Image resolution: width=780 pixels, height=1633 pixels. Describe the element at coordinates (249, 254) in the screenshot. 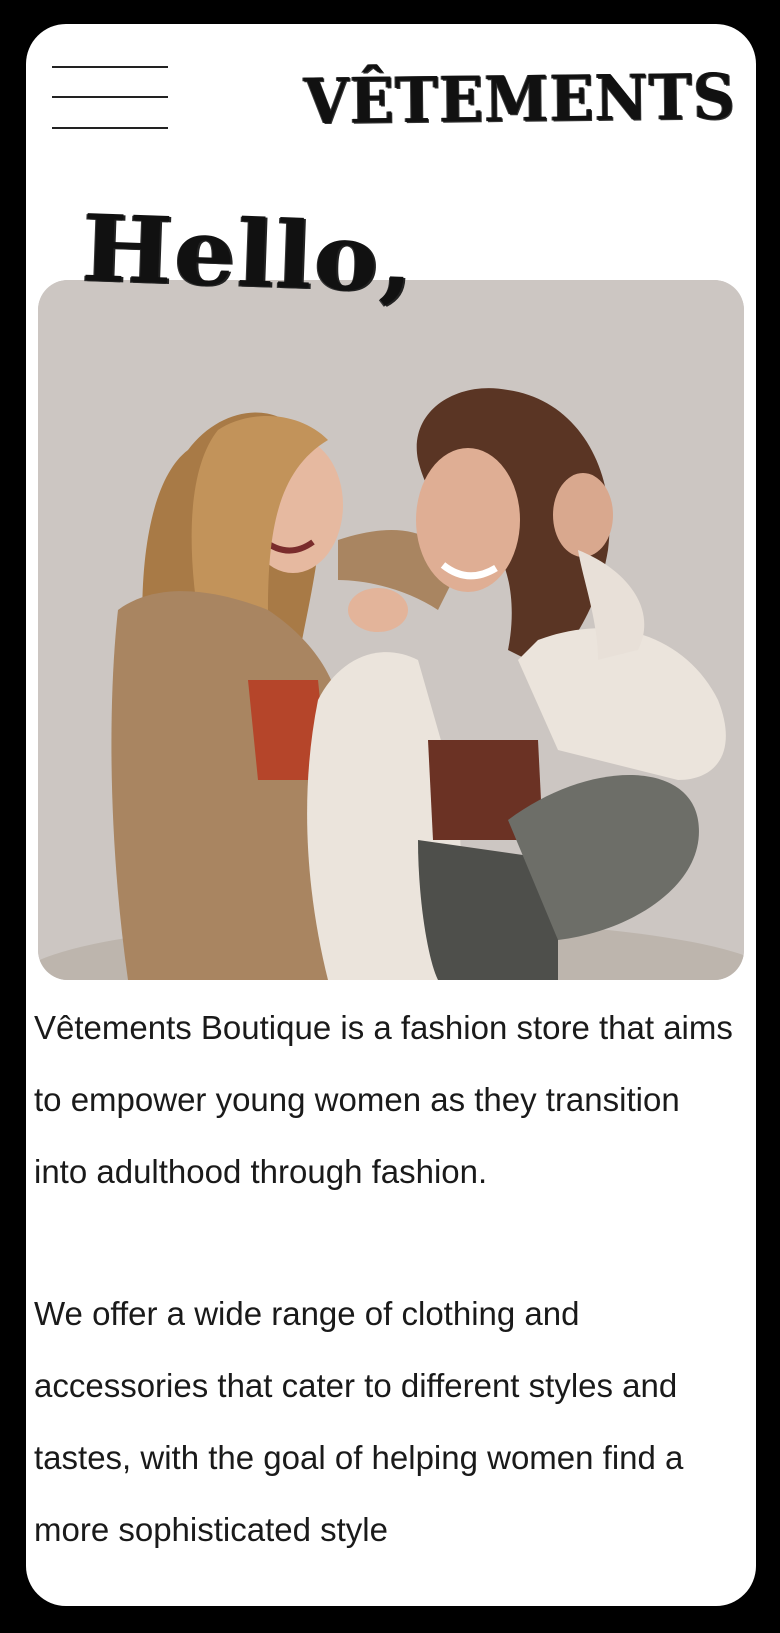

I see `hello-heading: Hello,` at that location.